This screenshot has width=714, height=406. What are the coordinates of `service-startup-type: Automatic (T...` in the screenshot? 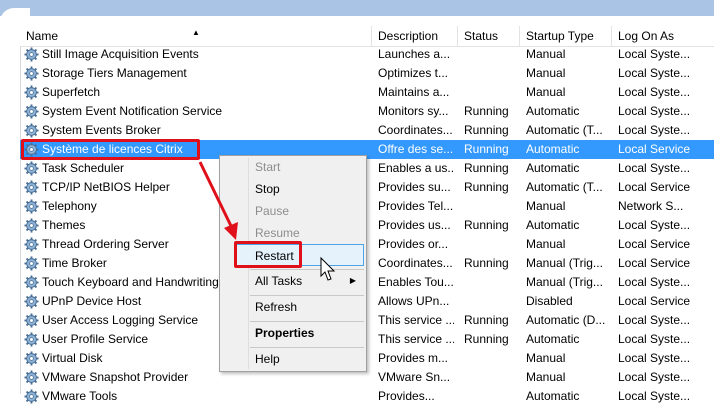 It's located at (564, 187).